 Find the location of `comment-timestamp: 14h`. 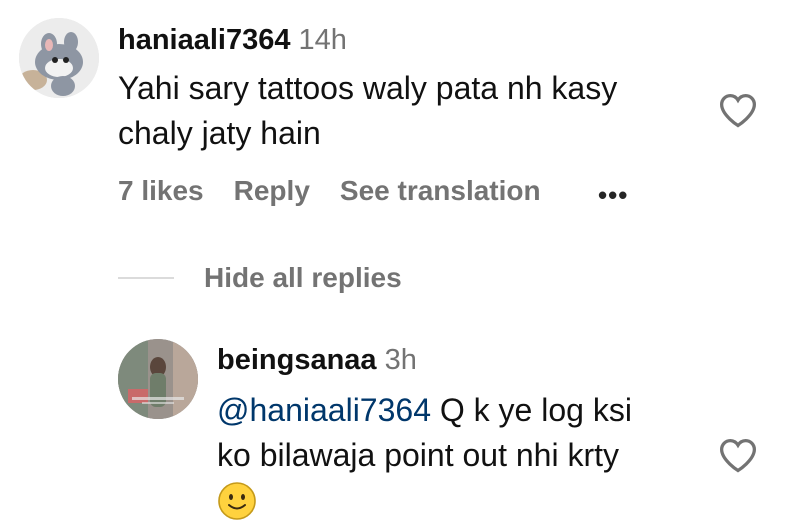

comment-timestamp: 14h is located at coordinates (322, 40).